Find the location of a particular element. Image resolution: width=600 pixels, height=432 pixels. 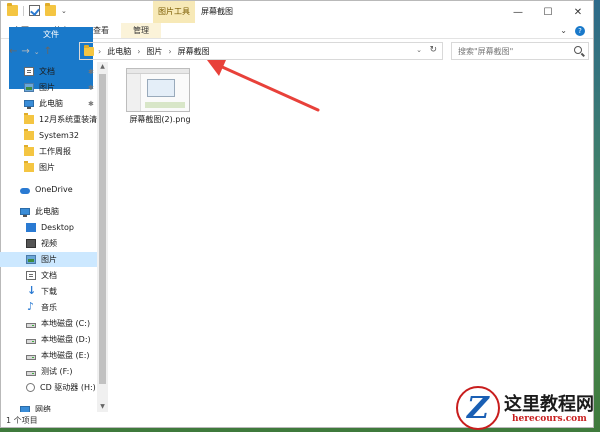

nav-item-label: 音乐 is located at coordinates (49, 307).